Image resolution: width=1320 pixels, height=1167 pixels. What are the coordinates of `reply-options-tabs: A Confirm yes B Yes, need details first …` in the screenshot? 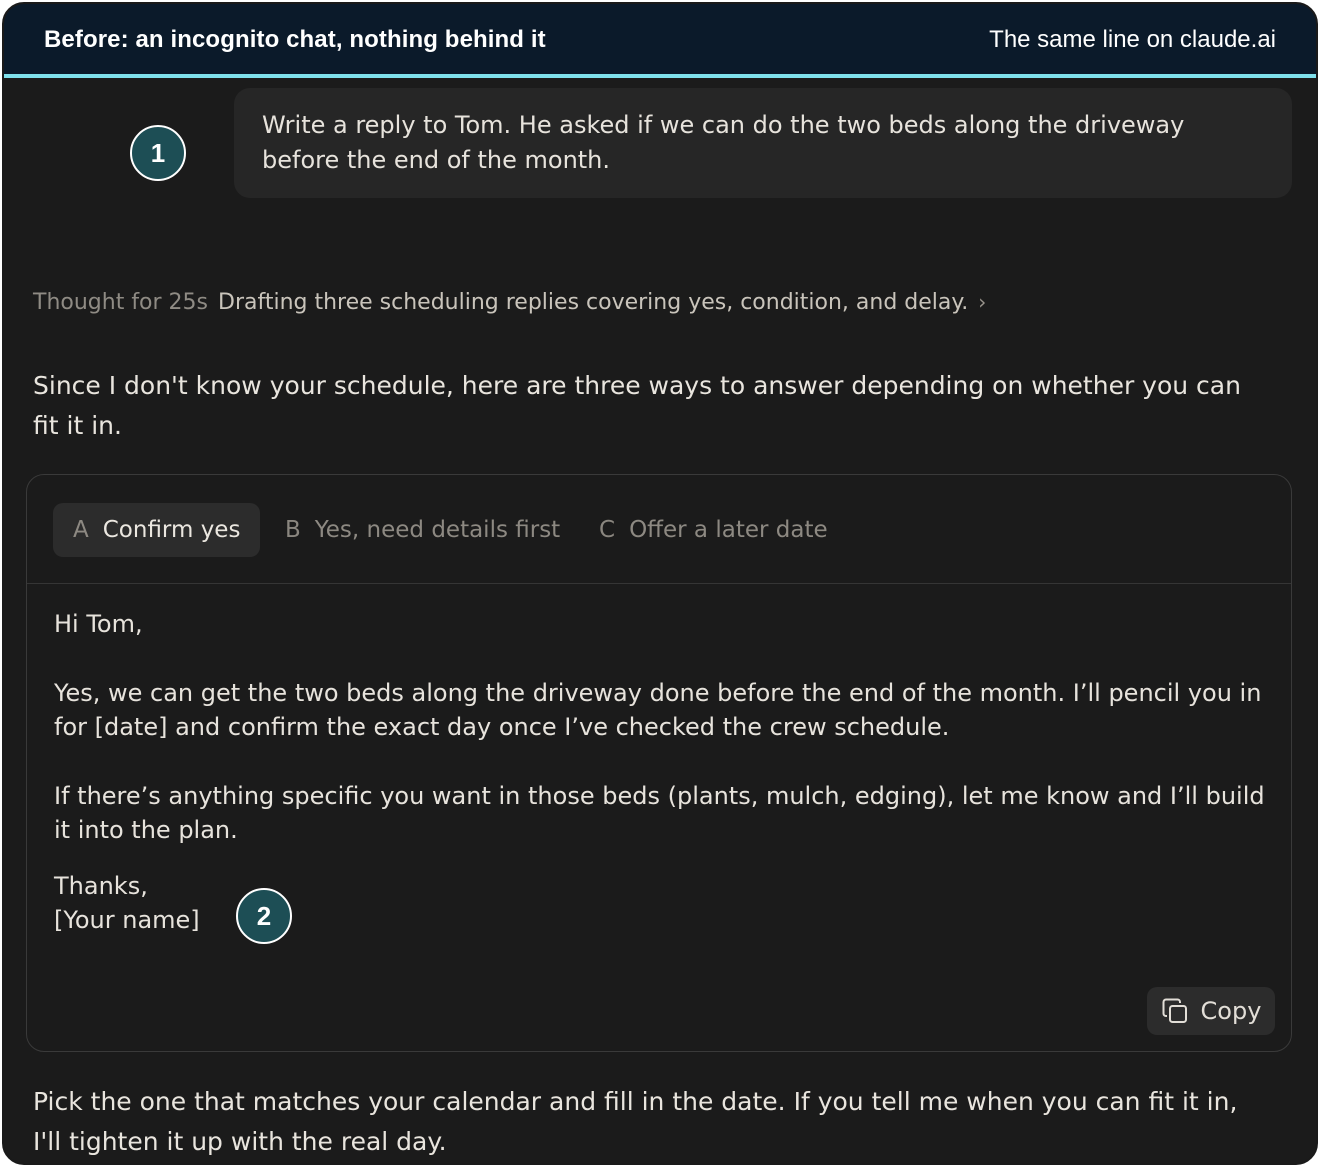 It's located at (659, 529).